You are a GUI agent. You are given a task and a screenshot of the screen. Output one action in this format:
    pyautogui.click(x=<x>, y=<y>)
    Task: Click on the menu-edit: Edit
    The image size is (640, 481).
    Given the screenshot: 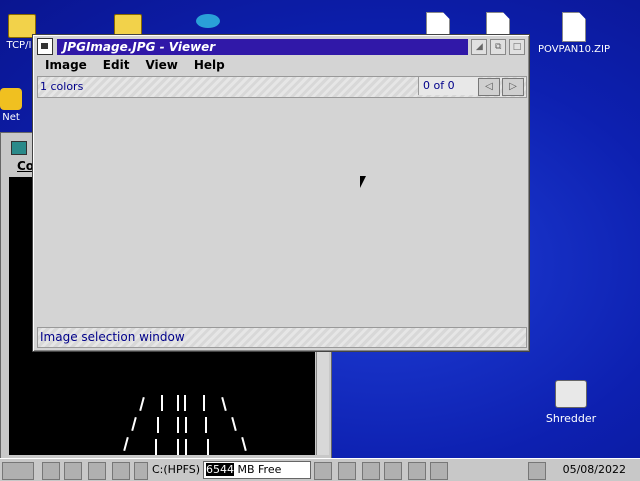 What is the action you would take?
    pyautogui.click(x=116, y=65)
    